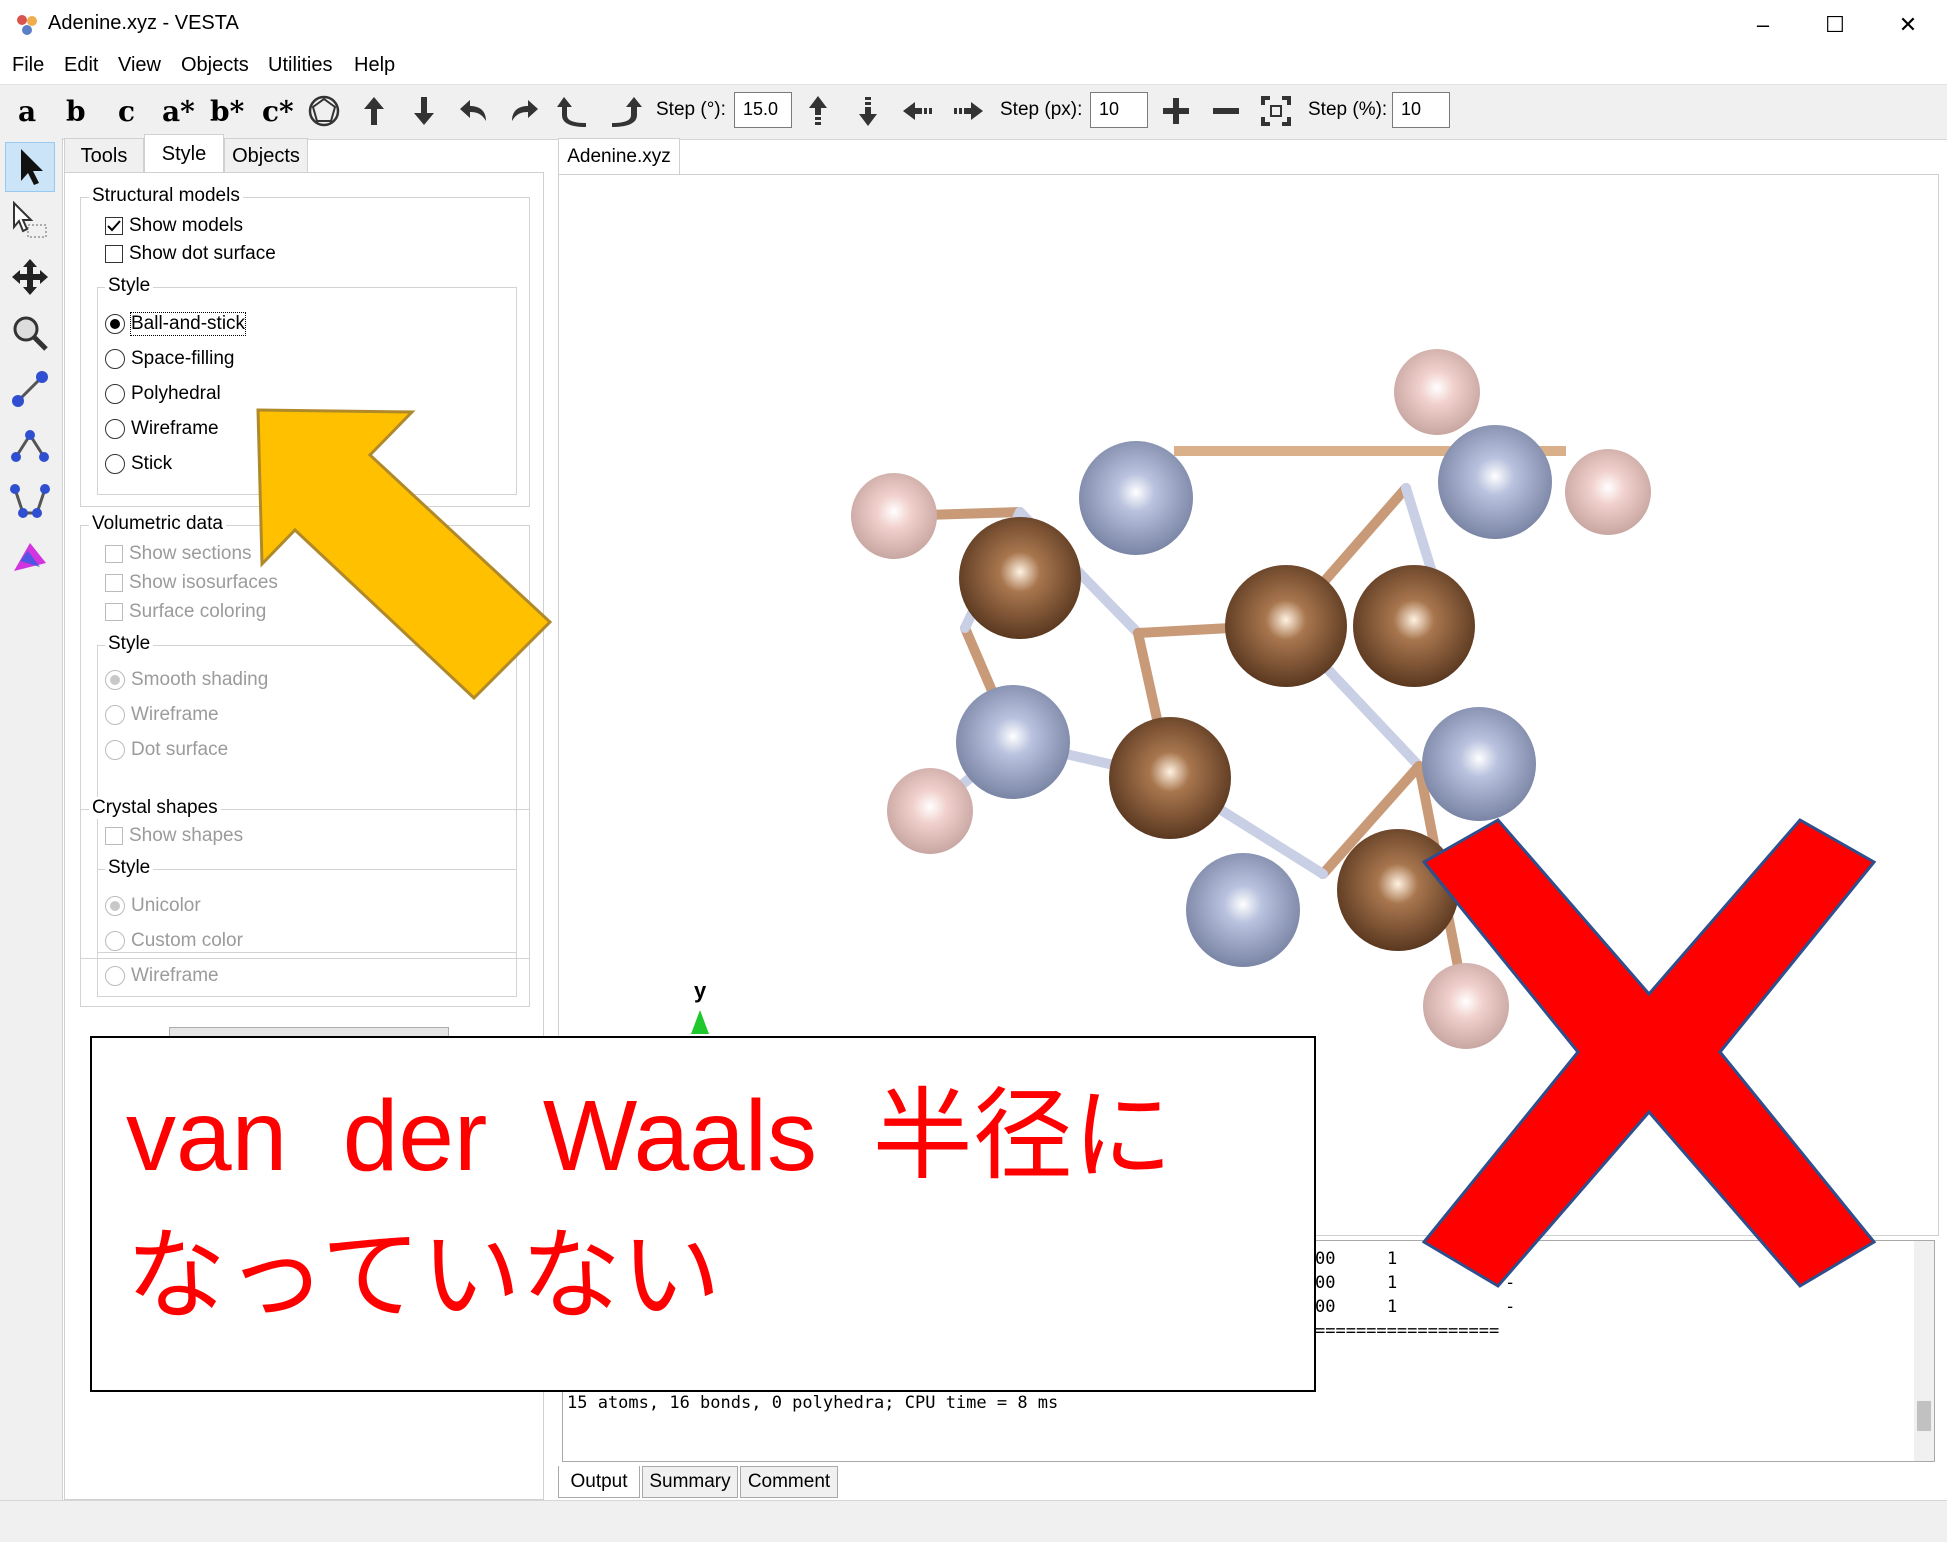 Image resolution: width=1947 pixels, height=1542 pixels. Describe the element at coordinates (139, 65) in the screenshot. I see `menu-view: View` at that location.